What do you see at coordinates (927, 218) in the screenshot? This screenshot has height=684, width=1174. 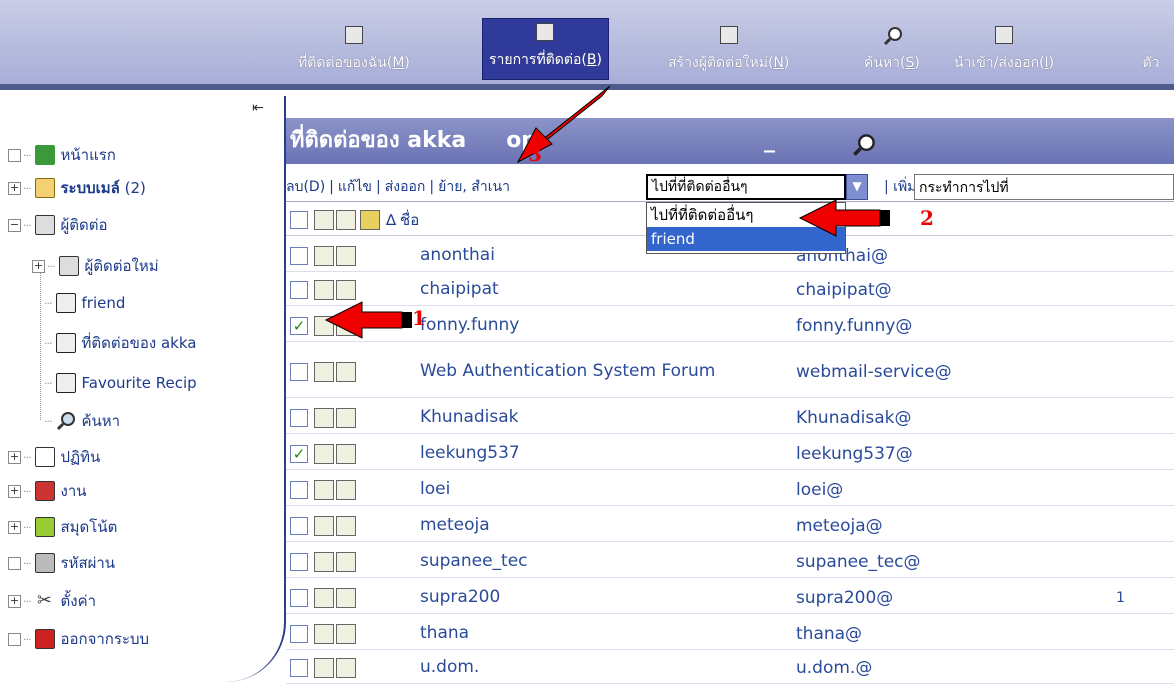 I see `annotation-2: 2` at bounding box center [927, 218].